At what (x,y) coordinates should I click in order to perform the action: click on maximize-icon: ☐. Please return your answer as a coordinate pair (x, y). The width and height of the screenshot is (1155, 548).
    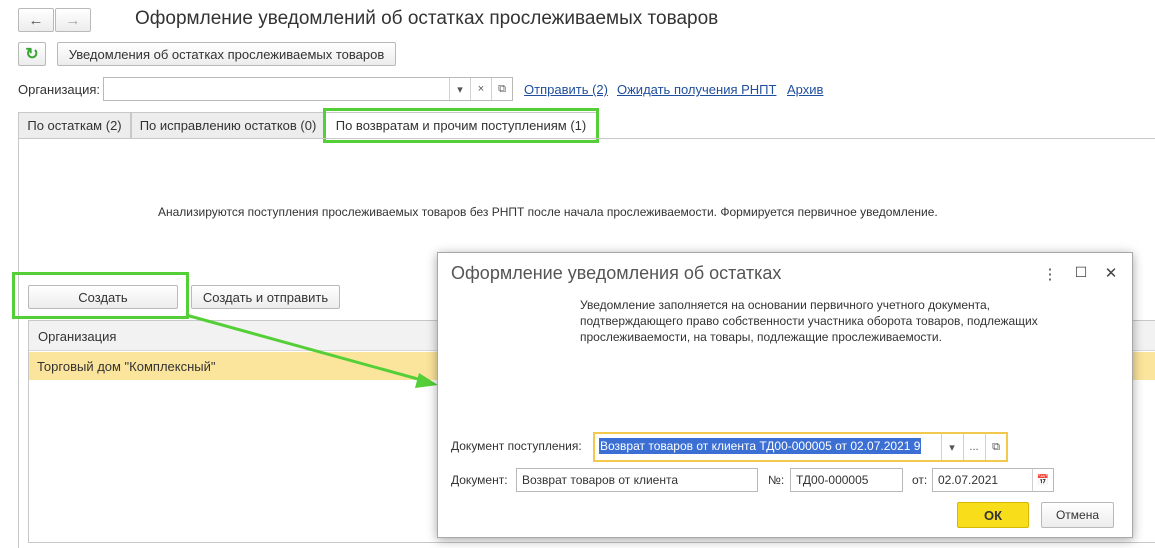
    Looking at the image, I should click on (1081, 272).